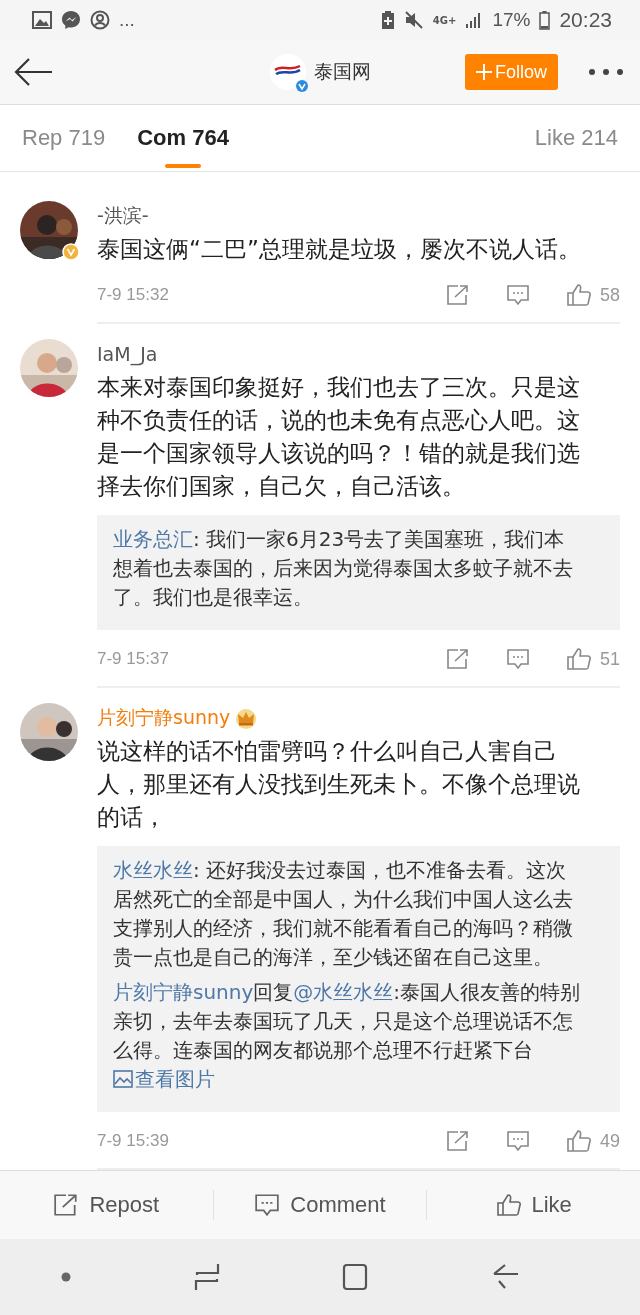  What do you see at coordinates (511, 72) in the screenshot?
I see `follow-button: Follow` at bounding box center [511, 72].